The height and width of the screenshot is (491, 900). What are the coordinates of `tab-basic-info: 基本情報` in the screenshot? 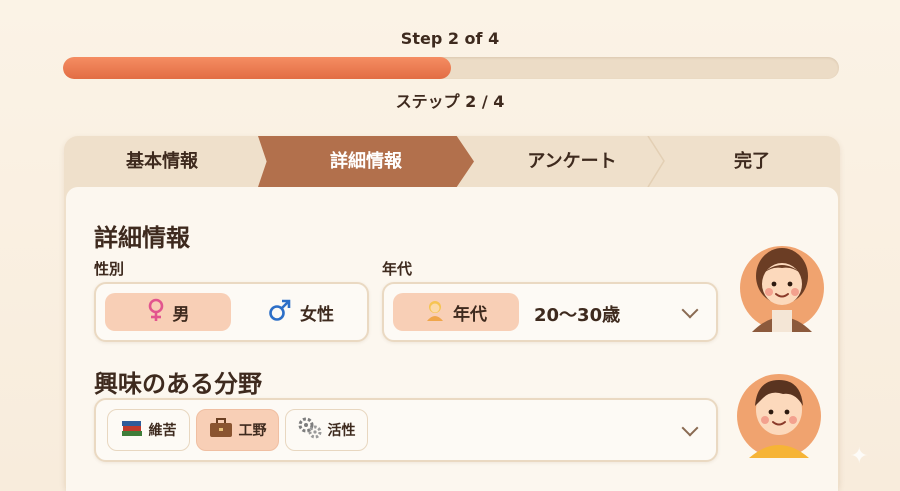 It's located at (162, 161).